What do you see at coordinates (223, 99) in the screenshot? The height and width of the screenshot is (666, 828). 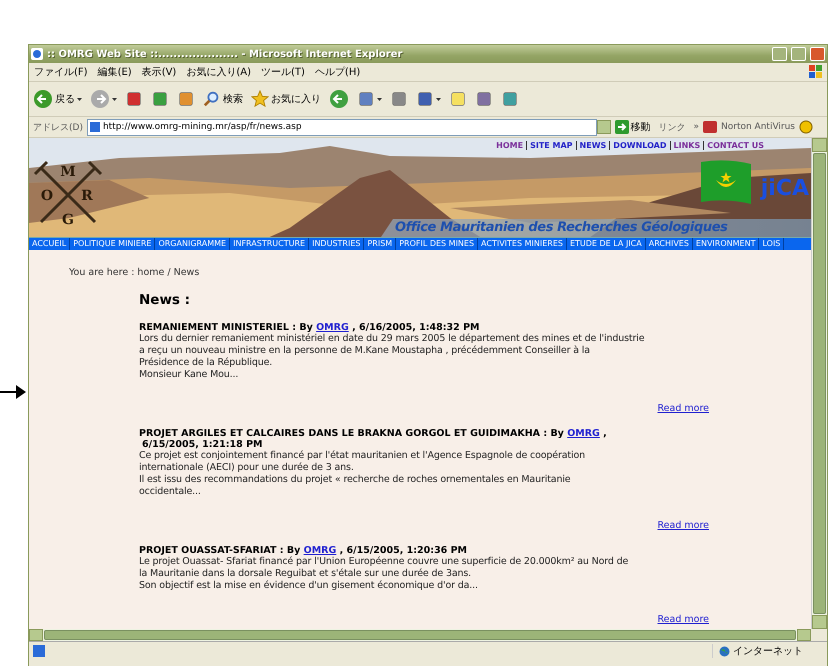 I see `search-button: 検索` at bounding box center [223, 99].